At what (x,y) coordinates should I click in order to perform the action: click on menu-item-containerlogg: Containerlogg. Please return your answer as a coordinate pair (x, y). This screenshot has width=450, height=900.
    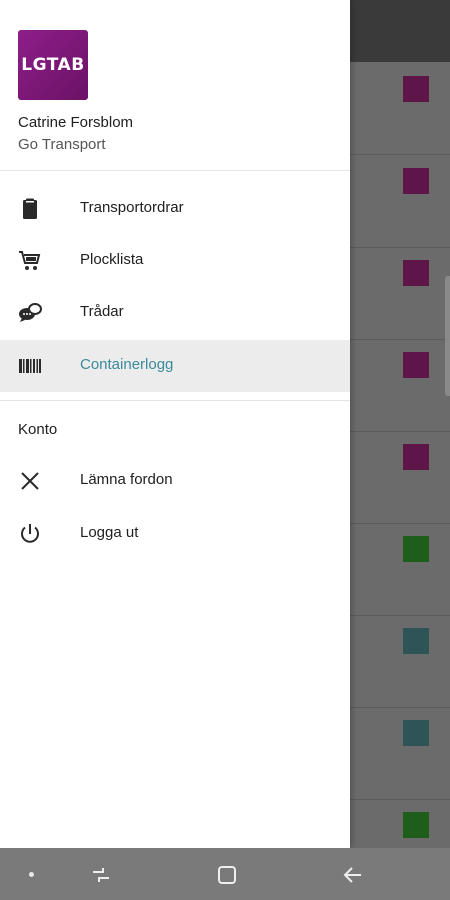
    Looking at the image, I should click on (175, 366).